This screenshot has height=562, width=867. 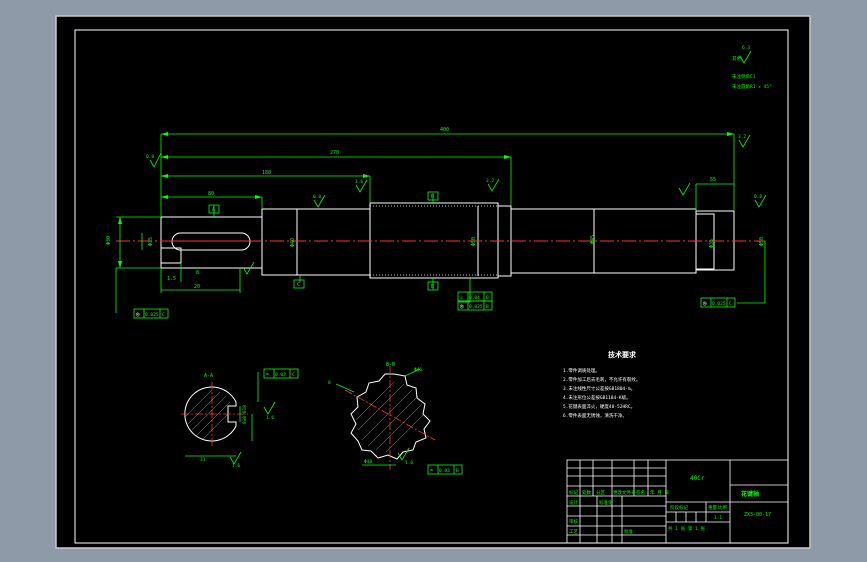 I want to click on note-other: 其余, so click(x=736, y=58).